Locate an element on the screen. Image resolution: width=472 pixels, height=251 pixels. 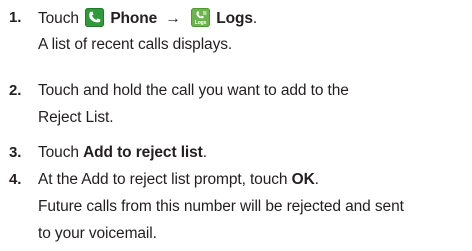
step-number: 3. is located at coordinates (15, 152).